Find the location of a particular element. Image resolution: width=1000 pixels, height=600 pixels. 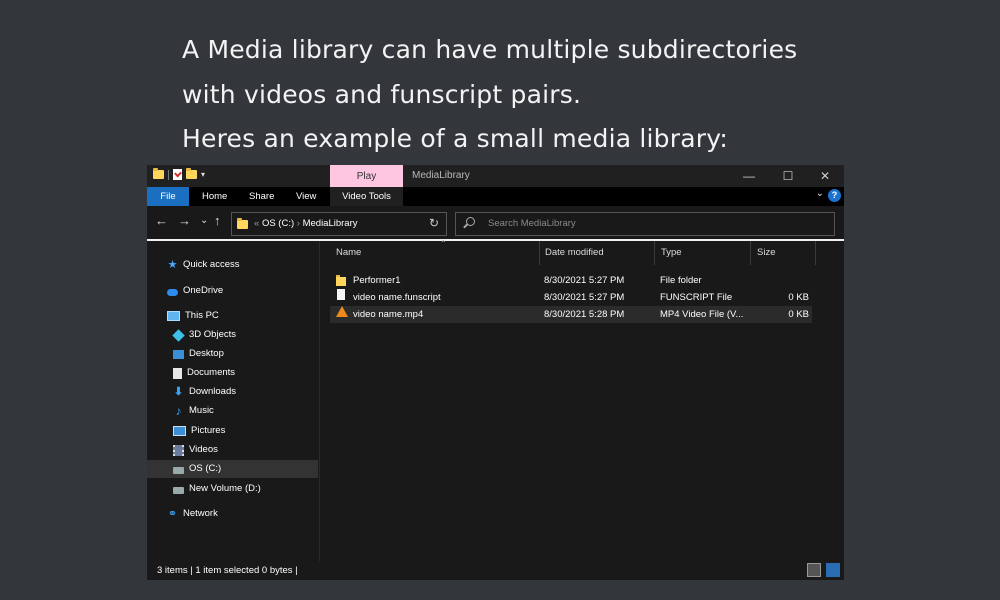

tab-home: Home is located at coordinates (214, 196).